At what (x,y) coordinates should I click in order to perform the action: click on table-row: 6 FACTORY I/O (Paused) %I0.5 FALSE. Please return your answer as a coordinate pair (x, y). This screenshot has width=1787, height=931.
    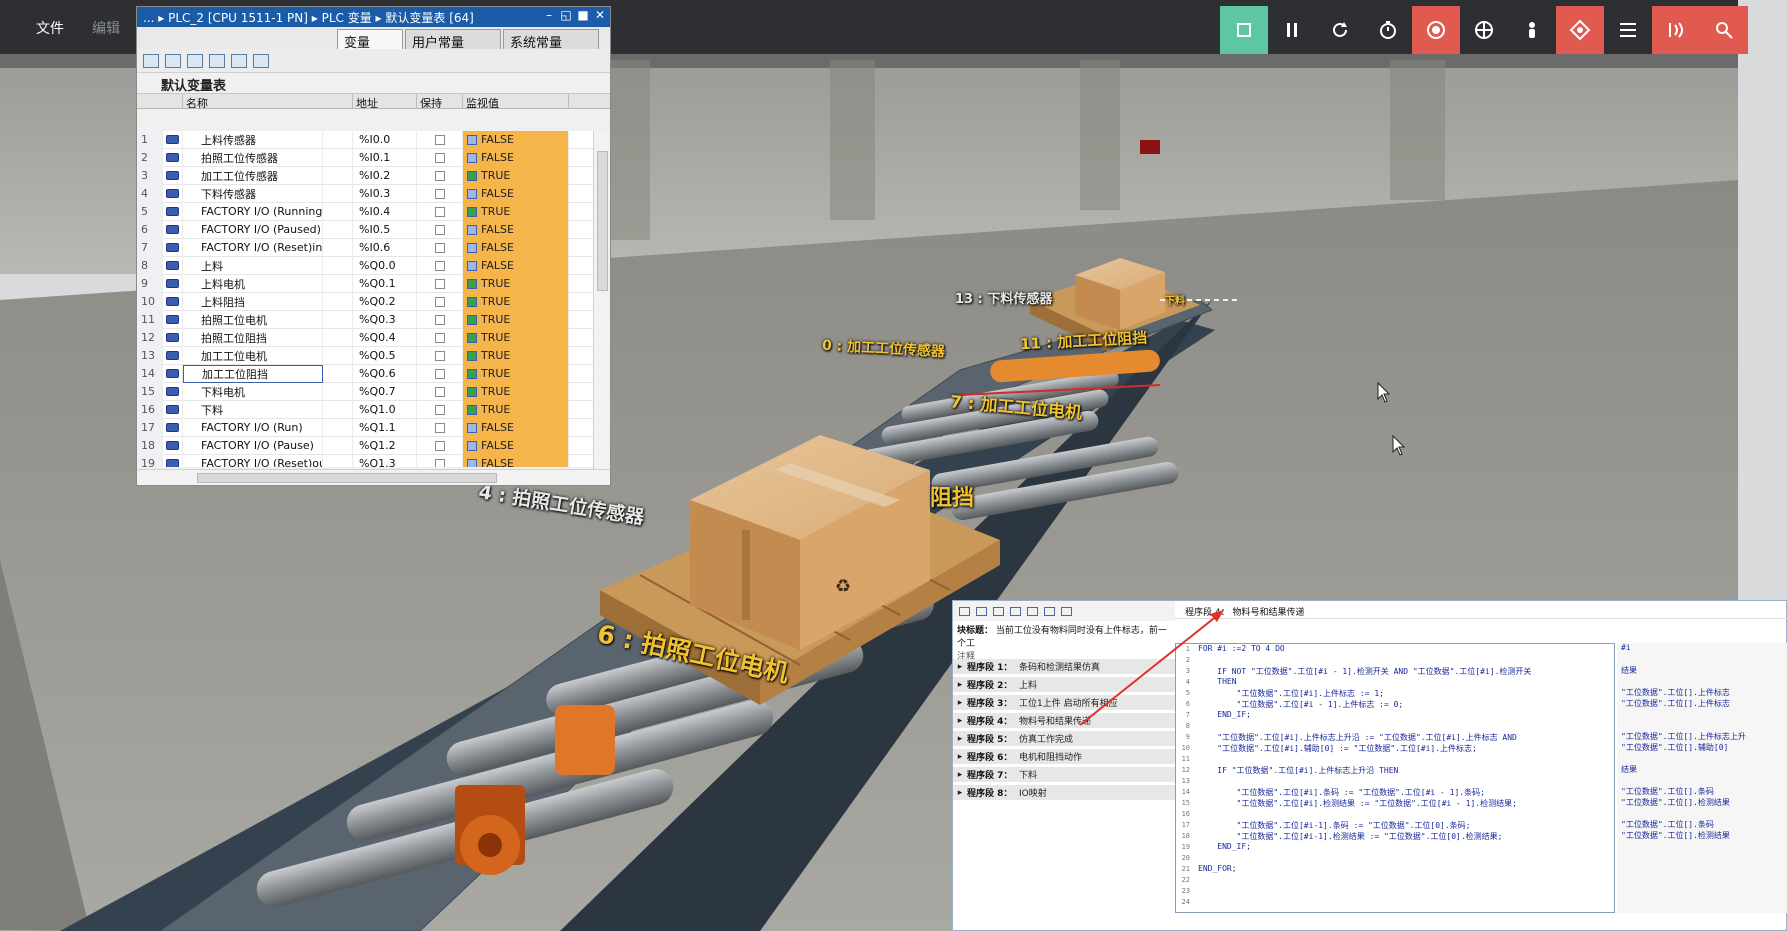
    Looking at the image, I should click on (365, 229).